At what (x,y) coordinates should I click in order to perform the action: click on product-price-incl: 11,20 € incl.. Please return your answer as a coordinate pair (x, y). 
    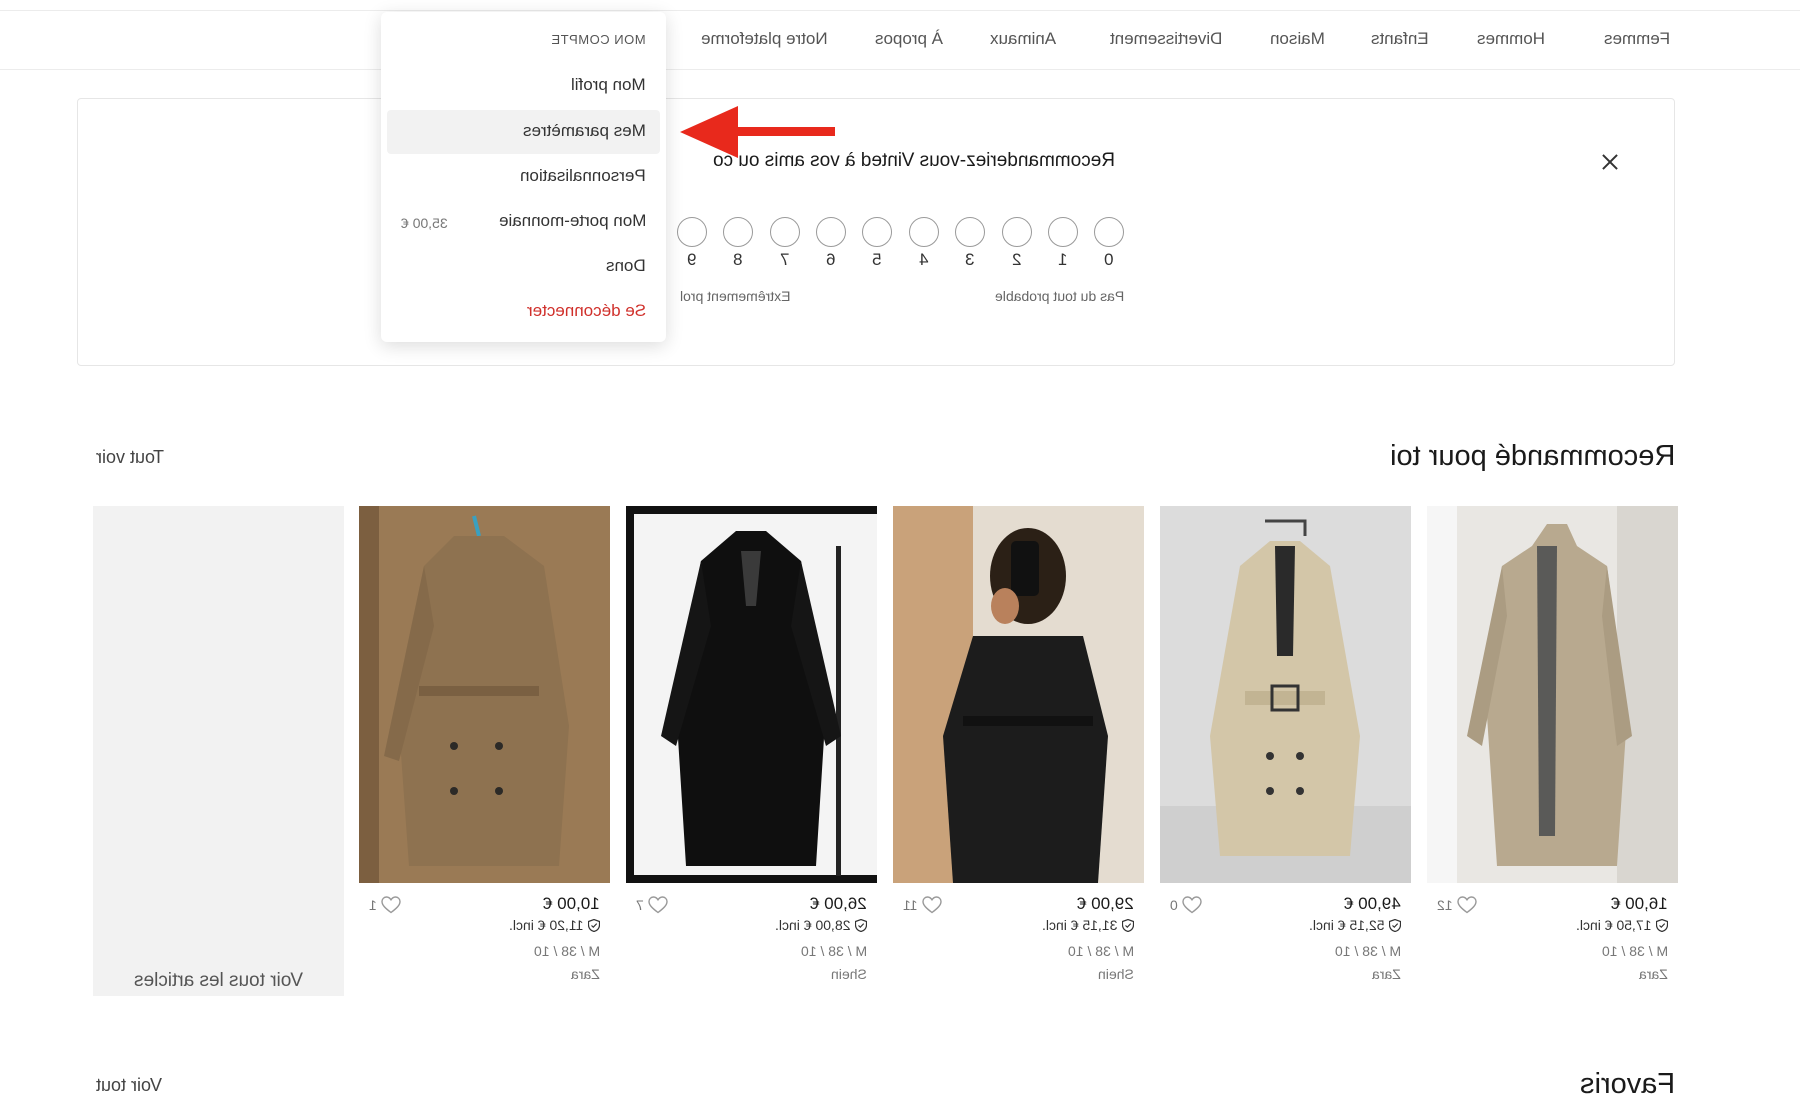
    Looking at the image, I should click on (554, 925).